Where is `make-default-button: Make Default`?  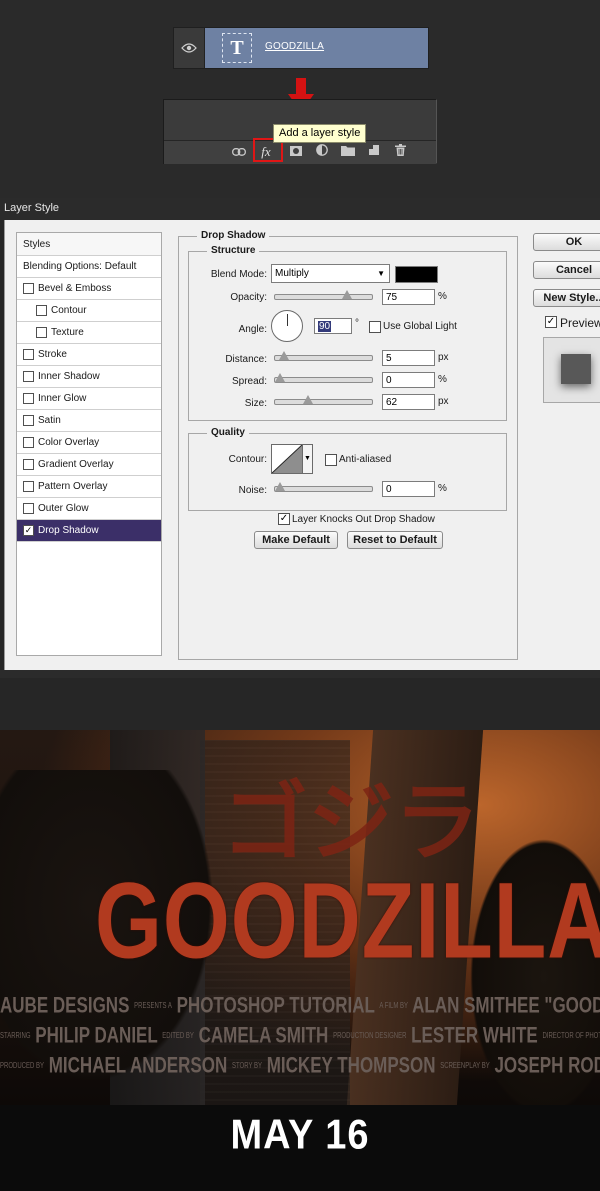 make-default-button: Make Default is located at coordinates (296, 540).